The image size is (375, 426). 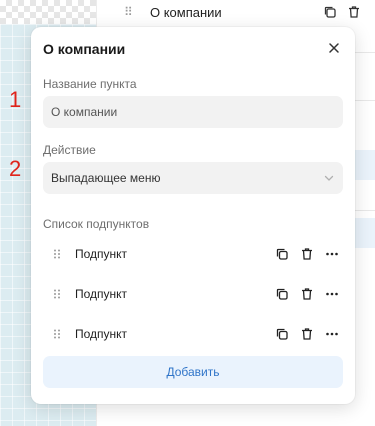 What do you see at coordinates (329, 178) in the screenshot?
I see `chevron-down-icon` at bounding box center [329, 178].